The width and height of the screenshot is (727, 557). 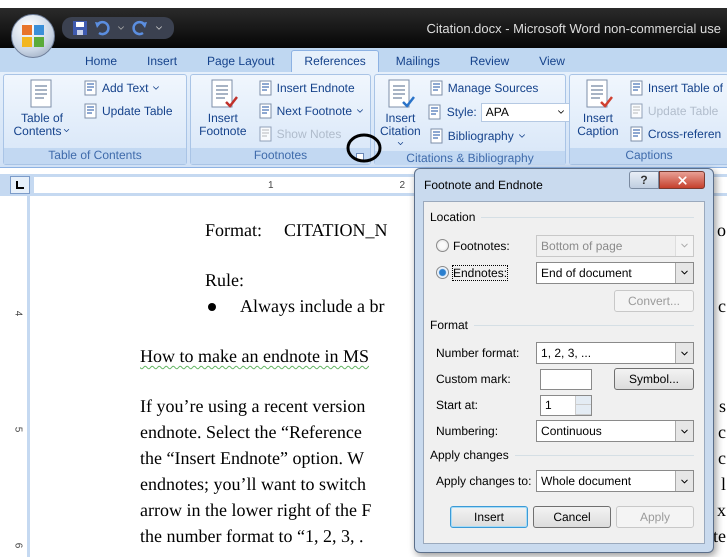 What do you see at coordinates (80, 28) in the screenshot?
I see `save-icon` at bounding box center [80, 28].